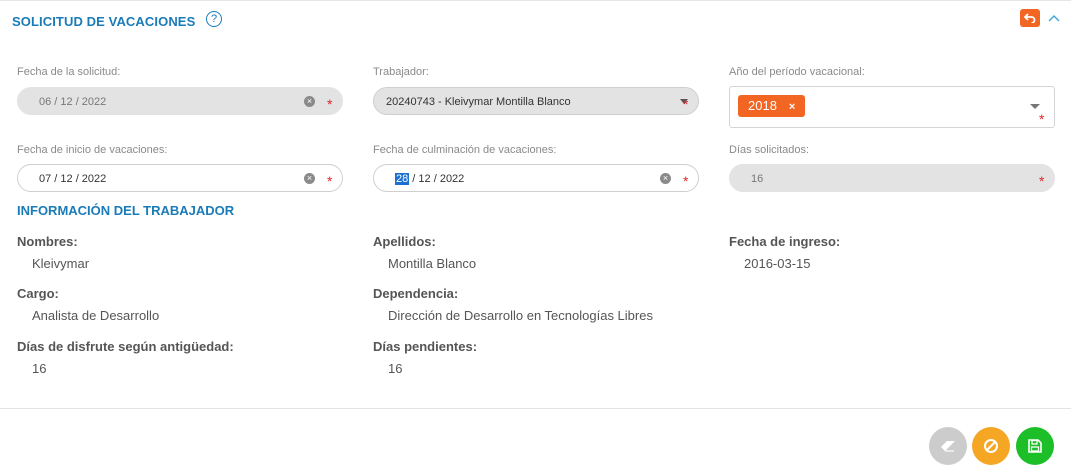 Image resolution: width=1071 pixels, height=468 pixels. Describe the element at coordinates (126, 210) in the screenshot. I see `section-title: INFORMACIÓN DEL TRABAJADOR` at that location.